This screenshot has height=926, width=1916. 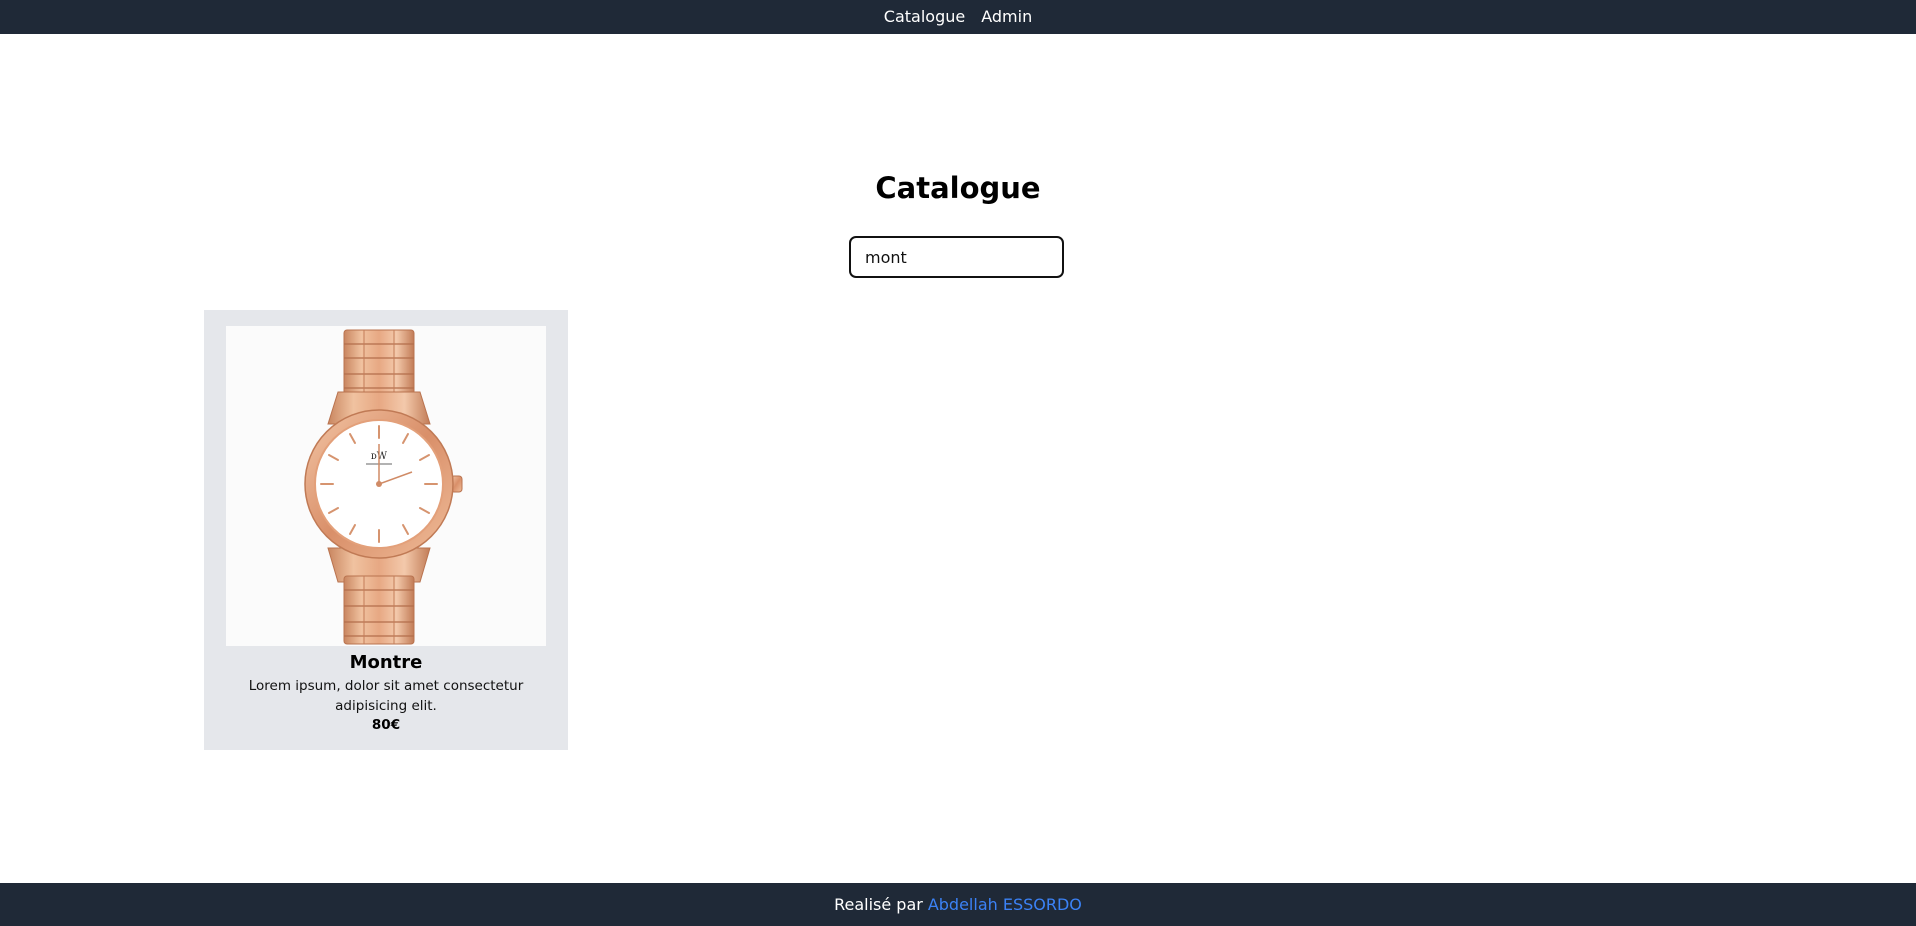 I want to click on product-image: ᴅW, so click(x=386, y=486).